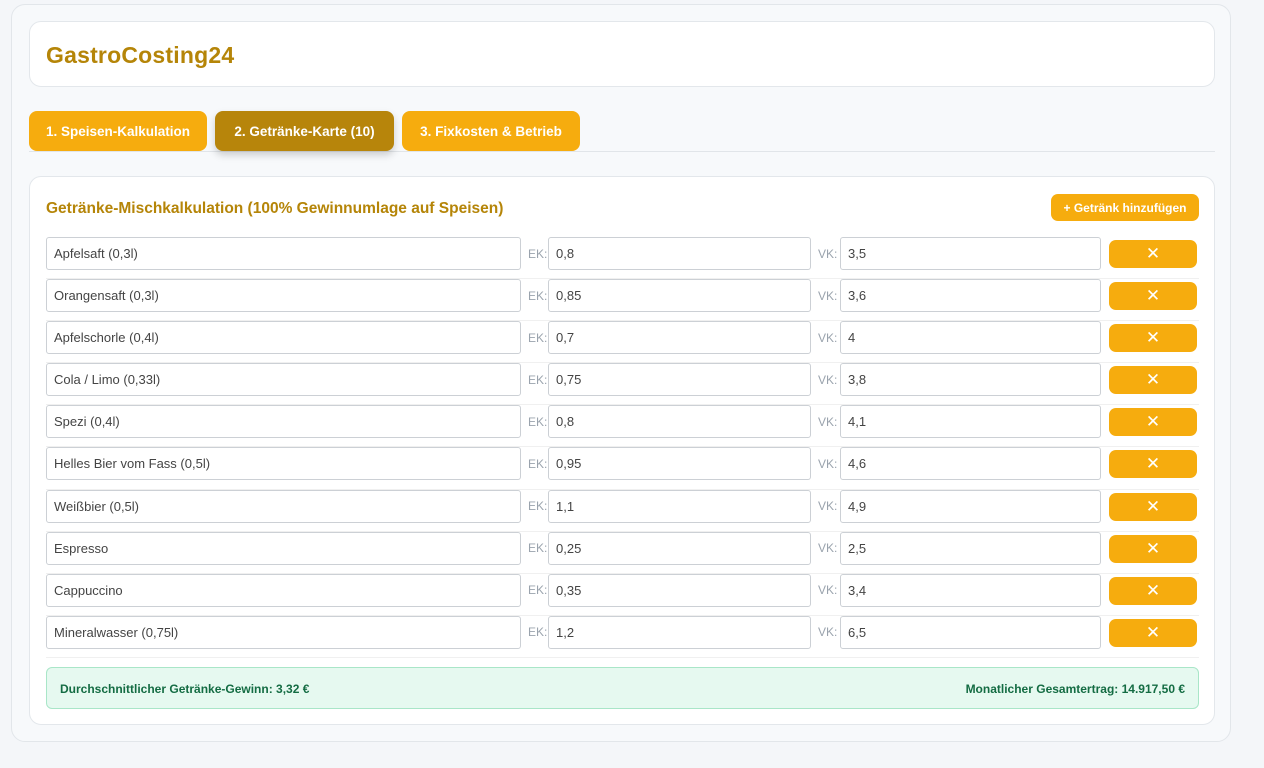  What do you see at coordinates (283, 422) in the screenshot?
I see `drink-name-input: Spezi (0,4l)` at bounding box center [283, 422].